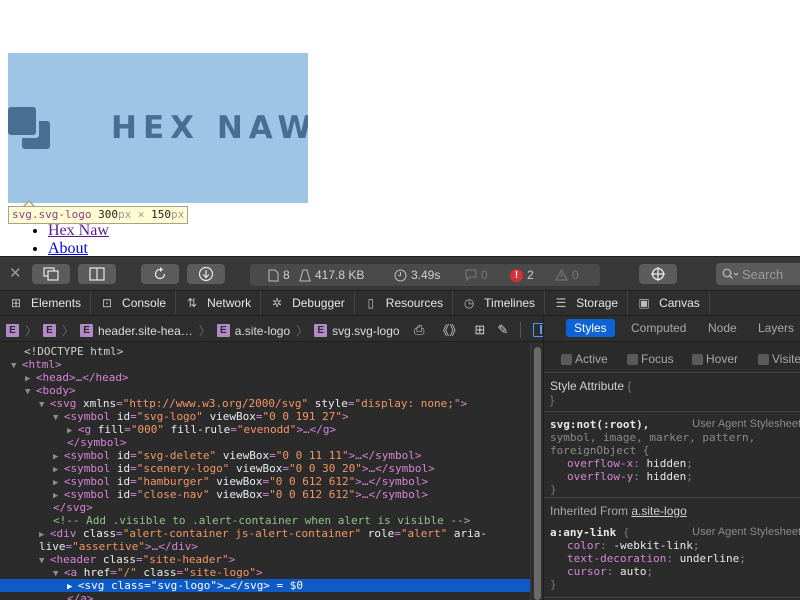 This screenshot has width=800, height=600. What do you see at coordinates (46, 303) in the screenshot?
I see `tab-elements: ⊞ Elements` at bounding box center [46, 303].